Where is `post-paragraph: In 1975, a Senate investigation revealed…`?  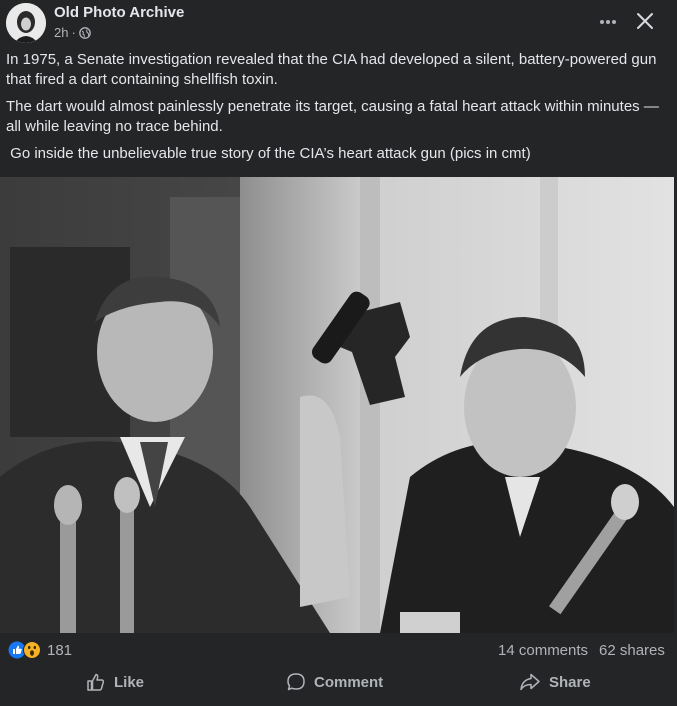 post-paragraph: In 1975, a Senate investigation revealed… is located at coordinates (331, 69).